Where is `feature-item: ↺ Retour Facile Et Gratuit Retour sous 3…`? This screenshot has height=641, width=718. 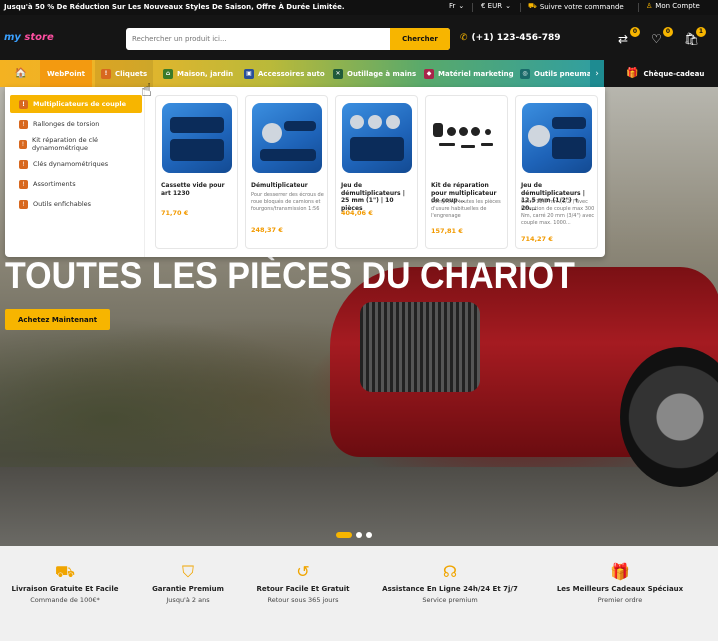 feature-item: ↺ Retour Facile Et Gratuit Retour sous 3… is located at coordinates (303, 583).